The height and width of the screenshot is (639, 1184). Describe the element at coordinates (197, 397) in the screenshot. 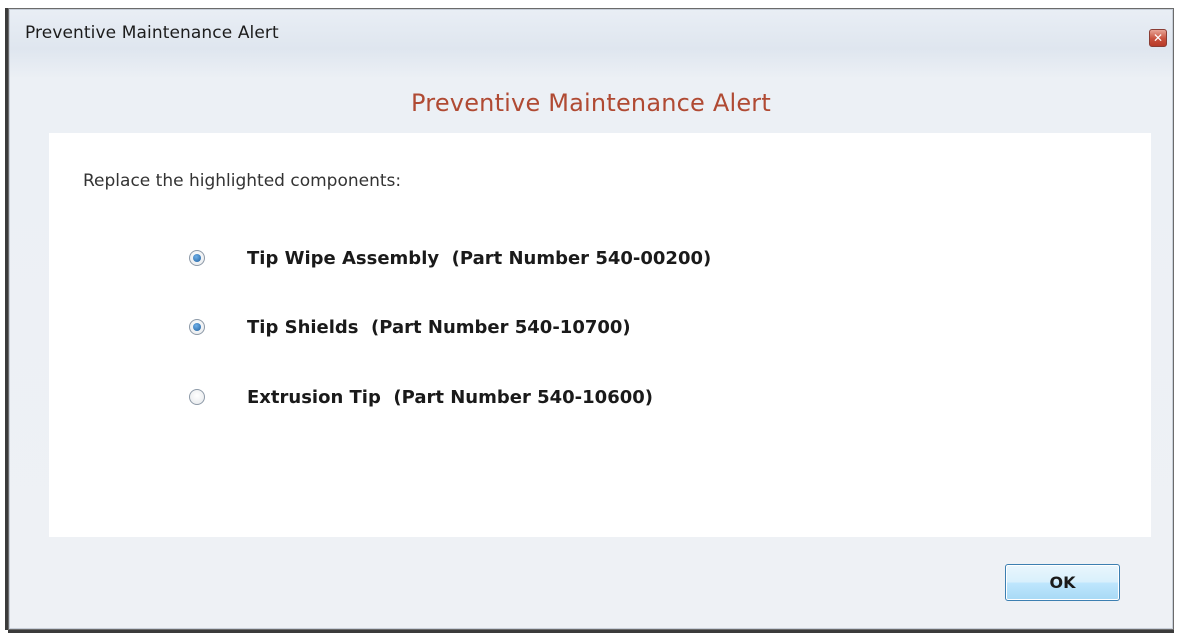

I see `radio-extrusion-tip` at that location.